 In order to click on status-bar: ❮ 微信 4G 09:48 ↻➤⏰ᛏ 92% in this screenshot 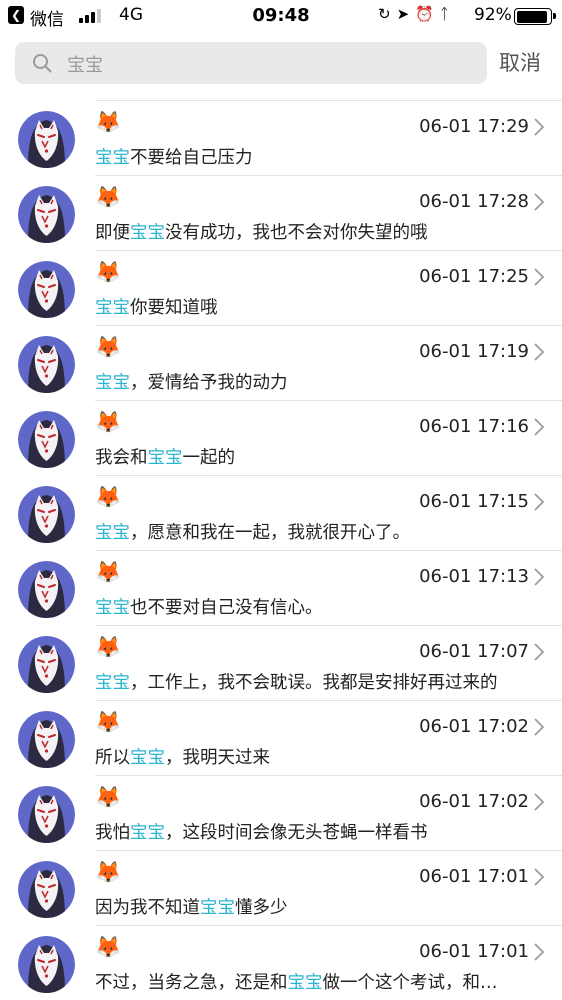, I will do `click(281, 16)`.